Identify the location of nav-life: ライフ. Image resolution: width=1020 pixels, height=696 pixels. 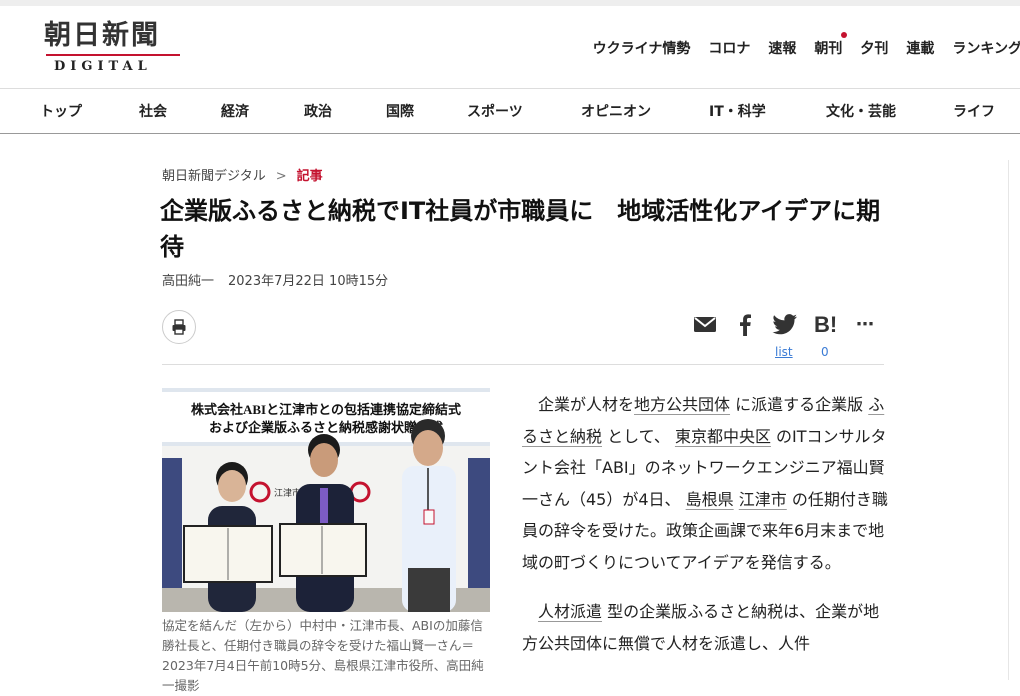
(974, 111).